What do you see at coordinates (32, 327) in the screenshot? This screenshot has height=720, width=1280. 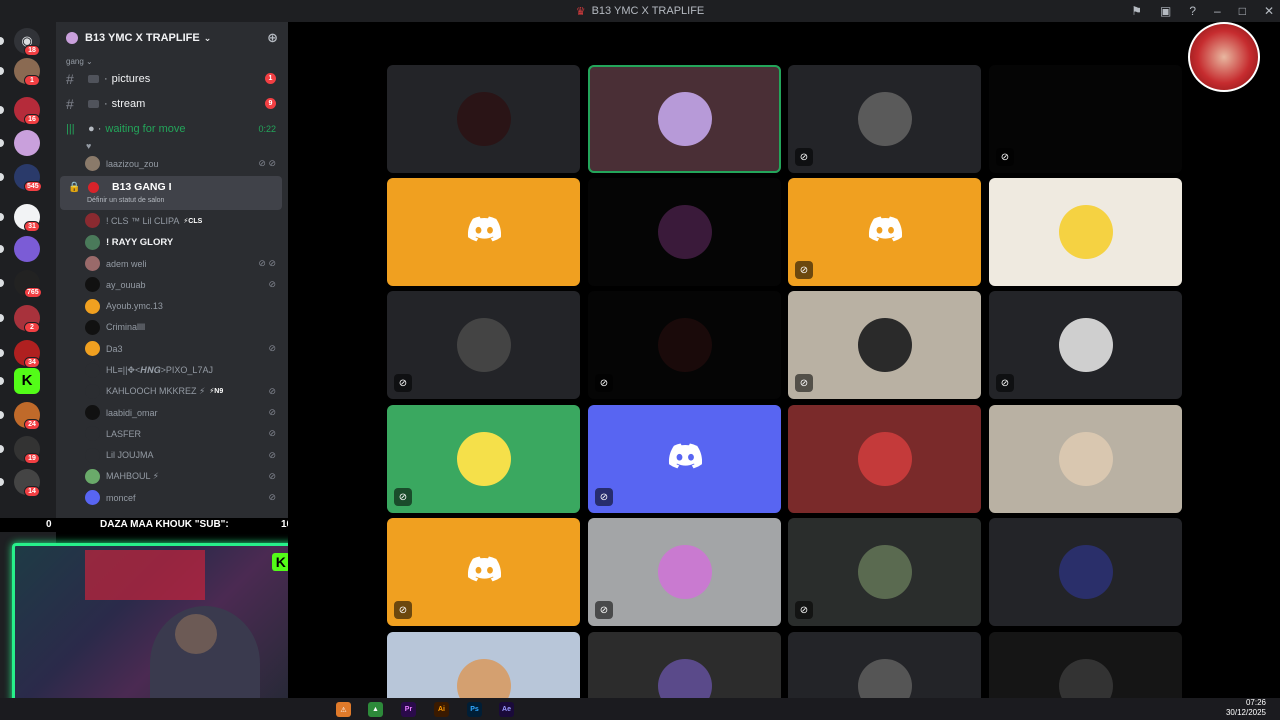 I see `mention-badge: 2` at bounding box center [32, 327].